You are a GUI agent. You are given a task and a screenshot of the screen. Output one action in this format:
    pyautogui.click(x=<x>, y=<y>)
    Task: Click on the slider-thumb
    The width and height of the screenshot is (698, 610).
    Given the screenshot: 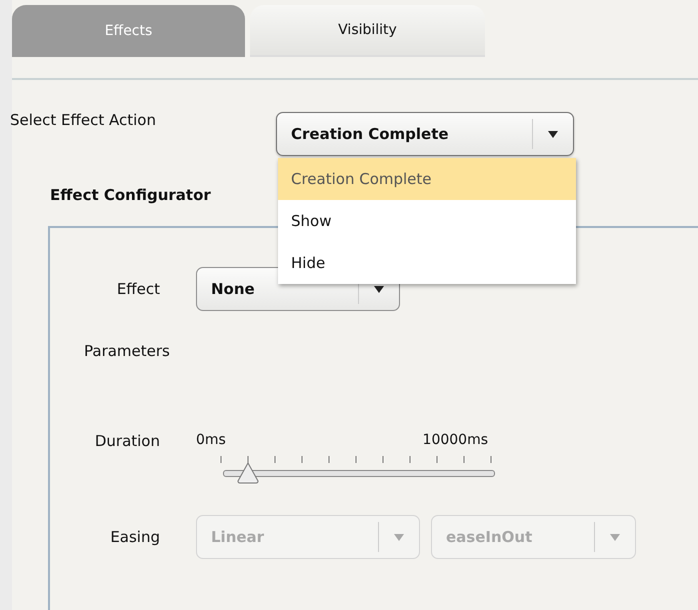 What is the action you would take?
    pyautogui.click(x=248, y=473)
    